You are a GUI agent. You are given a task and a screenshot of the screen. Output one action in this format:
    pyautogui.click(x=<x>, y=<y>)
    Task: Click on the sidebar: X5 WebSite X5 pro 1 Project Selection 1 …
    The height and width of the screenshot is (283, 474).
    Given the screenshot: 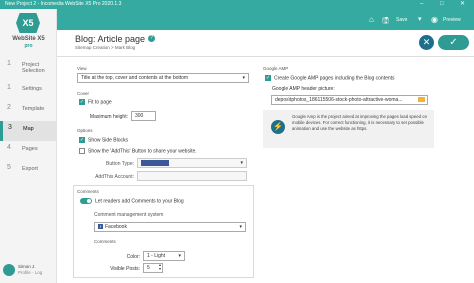 What is the action you would take?
    pyautogui.click(x=28, y=146)
    